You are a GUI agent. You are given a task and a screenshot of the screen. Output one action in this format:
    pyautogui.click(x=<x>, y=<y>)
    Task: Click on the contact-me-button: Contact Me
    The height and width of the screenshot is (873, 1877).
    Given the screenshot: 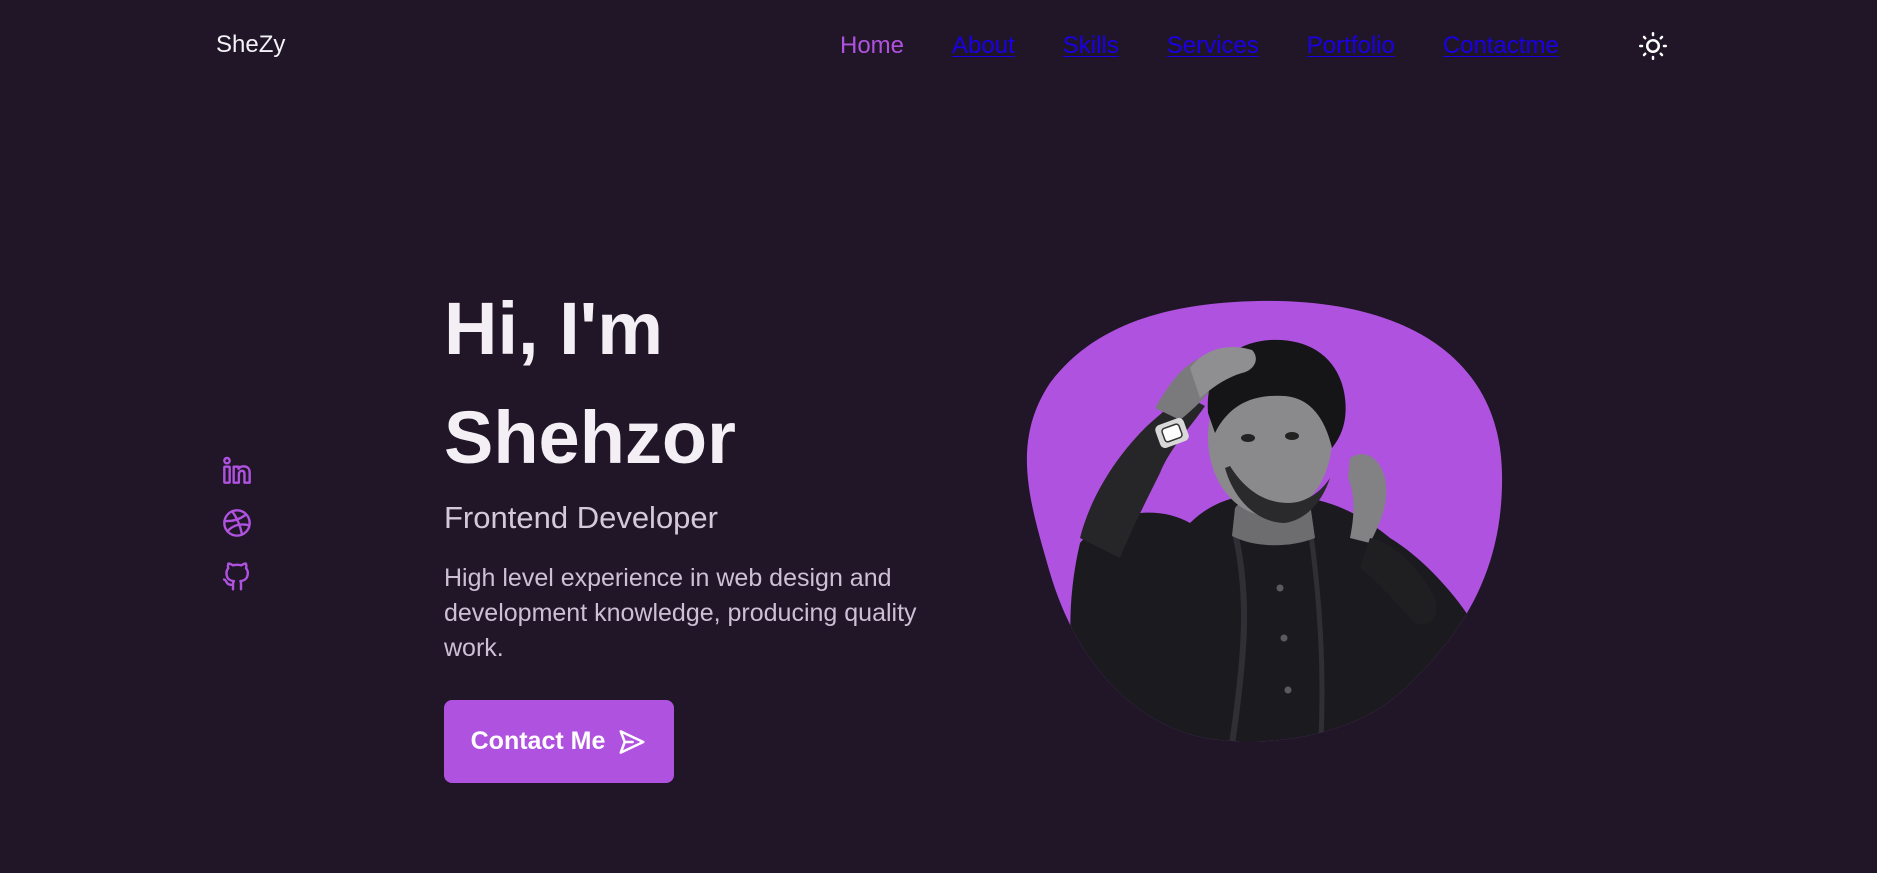 What is the action you would take?
    pyautogui.click(x=559, y=741)
    